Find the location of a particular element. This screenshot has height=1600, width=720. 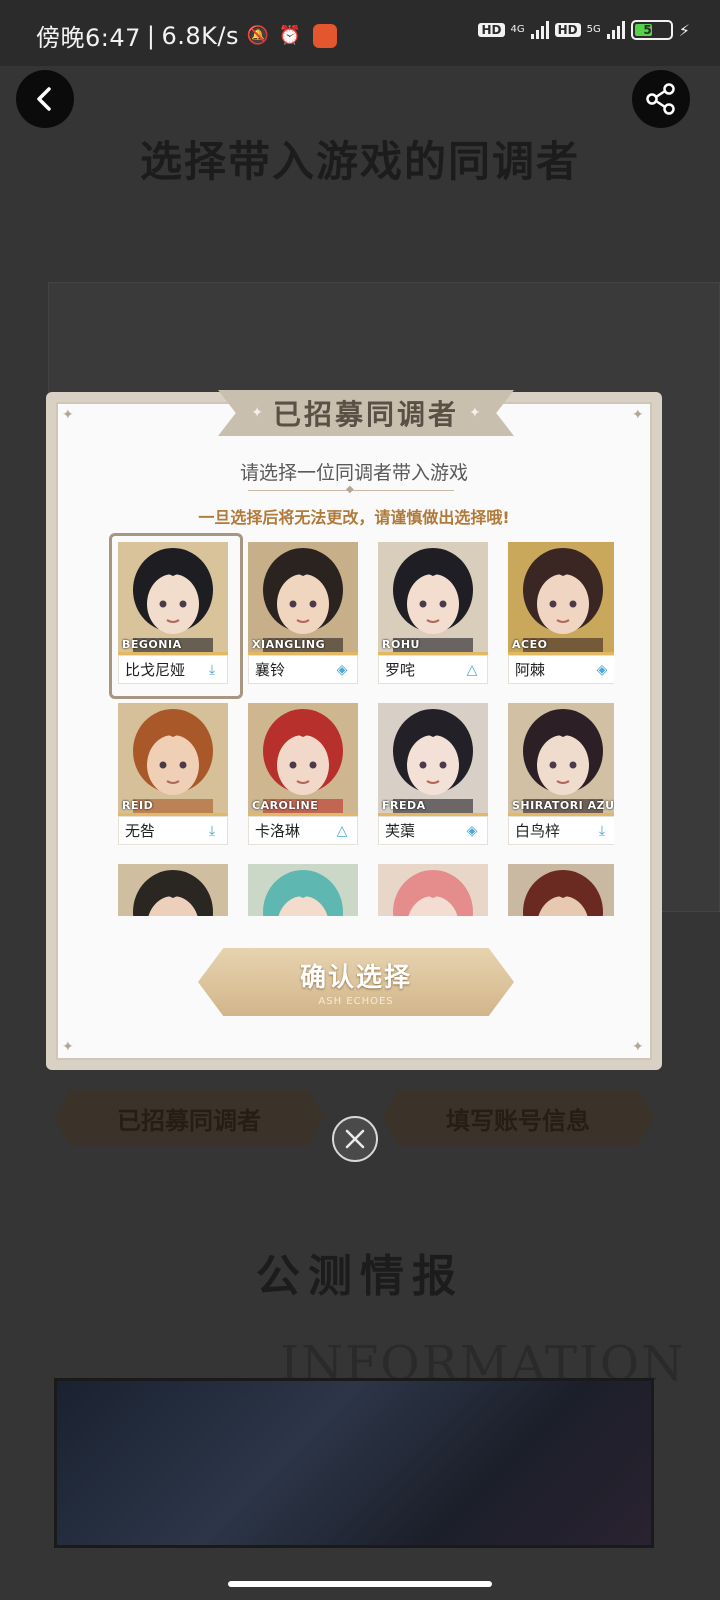

character-name-bar: 阿棘 ◈ is located at coordinates (561, 669).